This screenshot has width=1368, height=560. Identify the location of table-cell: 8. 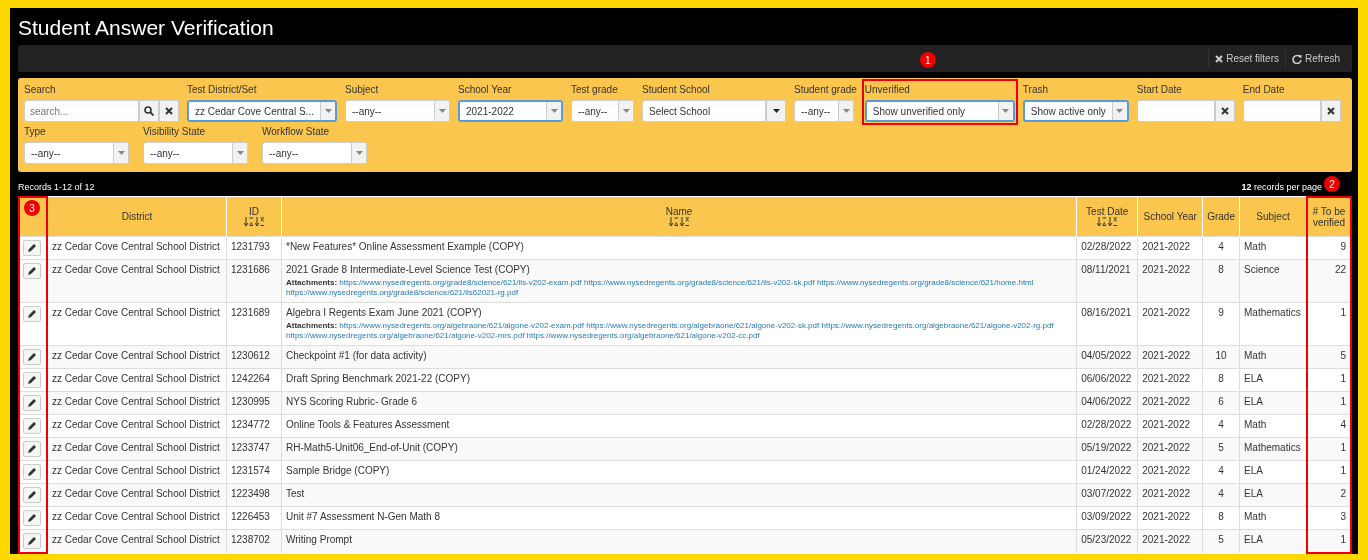
(1221, 281).